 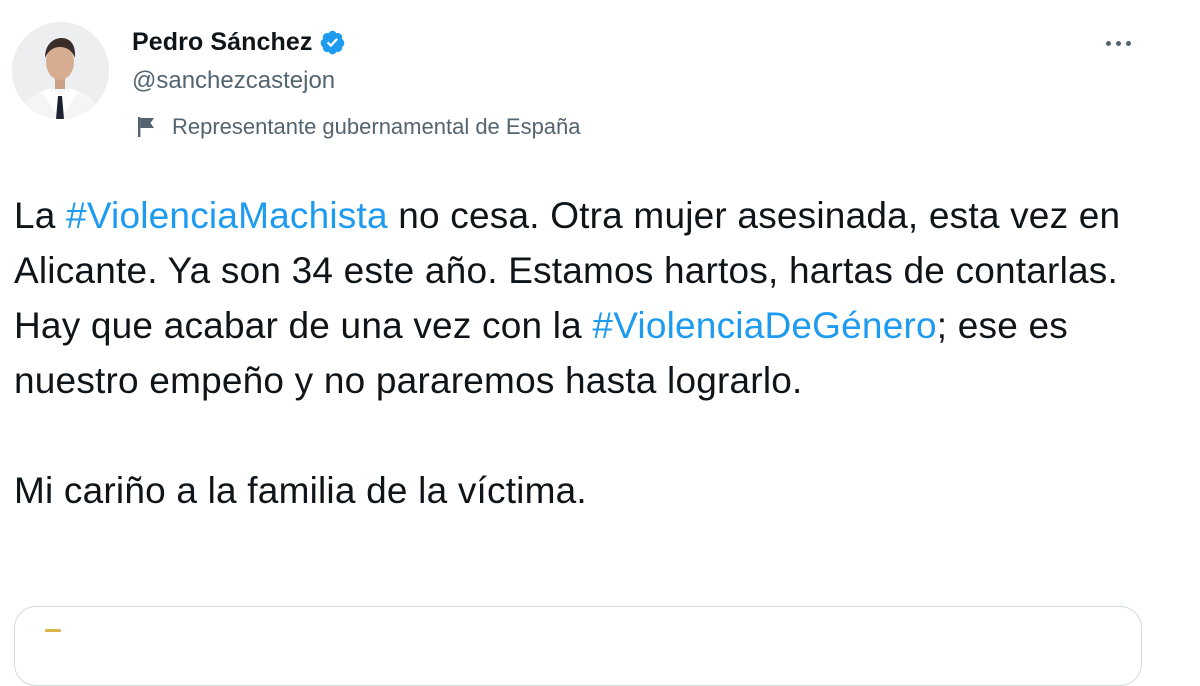 What do you see at coordinates (300, 490) in the screenshot?
I see `tweet-paragraph-2: Mi cariño a la familia de la víctima.` at bounding box center [300, 490].